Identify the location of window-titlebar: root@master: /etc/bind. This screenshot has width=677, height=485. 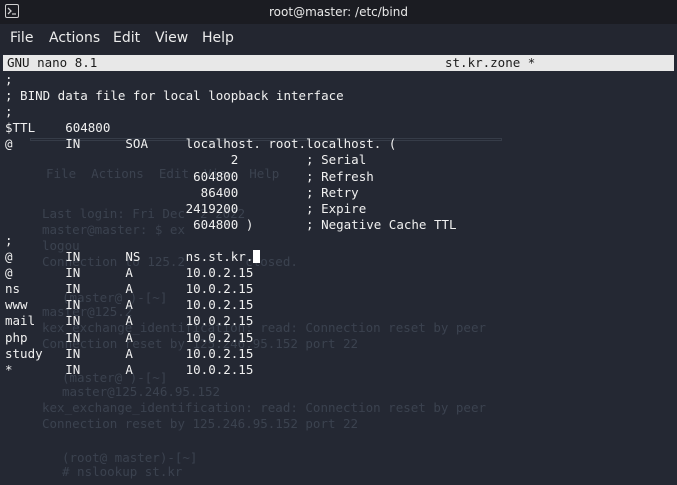
(338, 12).